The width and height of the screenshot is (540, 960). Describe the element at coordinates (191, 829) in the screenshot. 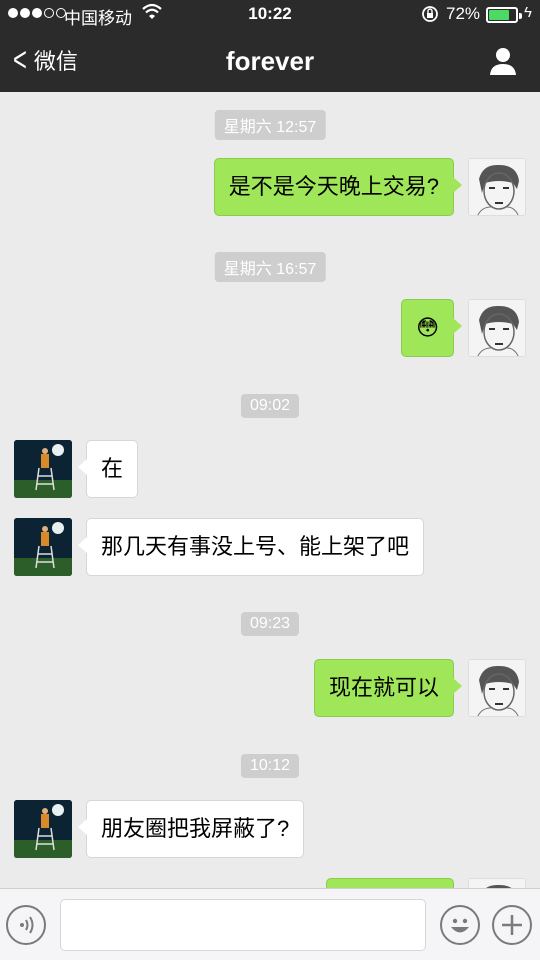

I see `incoming-message: 朋友圈把我屏蔽了?` at that location.